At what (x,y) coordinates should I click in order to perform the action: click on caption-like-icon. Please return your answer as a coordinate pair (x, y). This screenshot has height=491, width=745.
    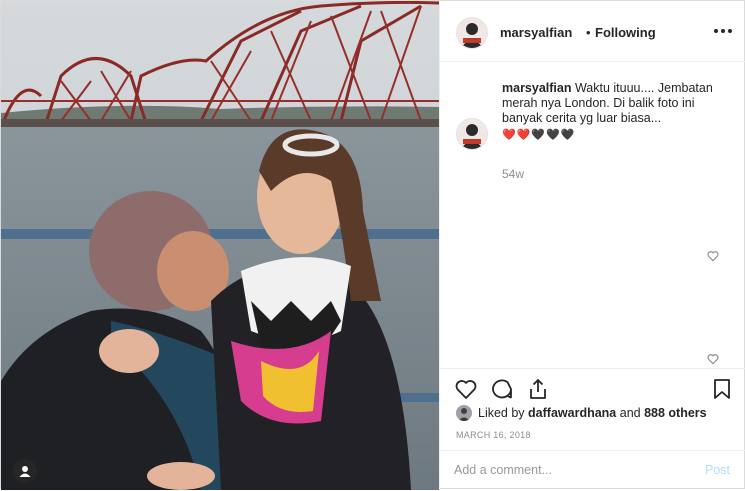
    Looking at the image, I should click on (713, 256).